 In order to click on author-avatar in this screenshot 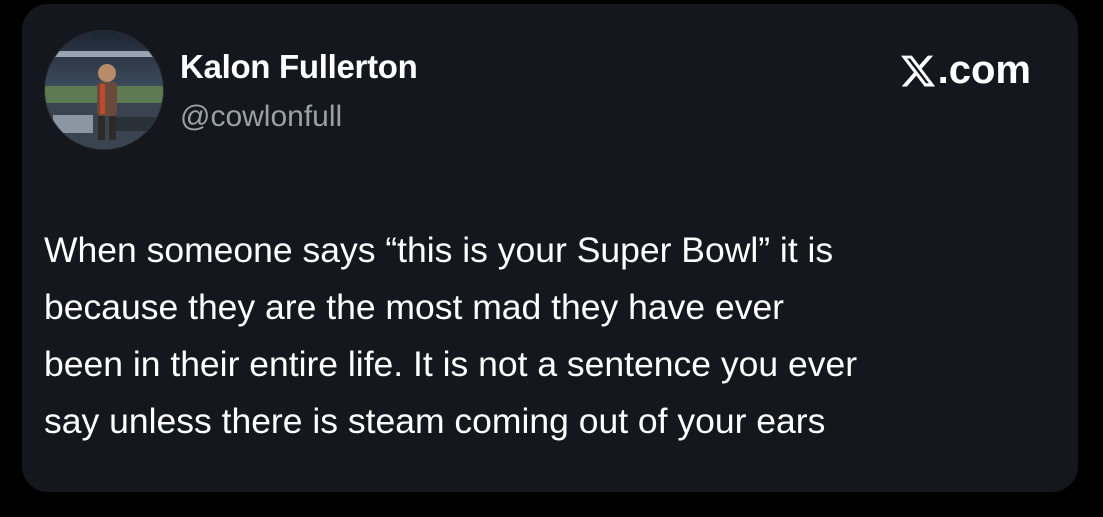, I will do `click(104, 90)`.